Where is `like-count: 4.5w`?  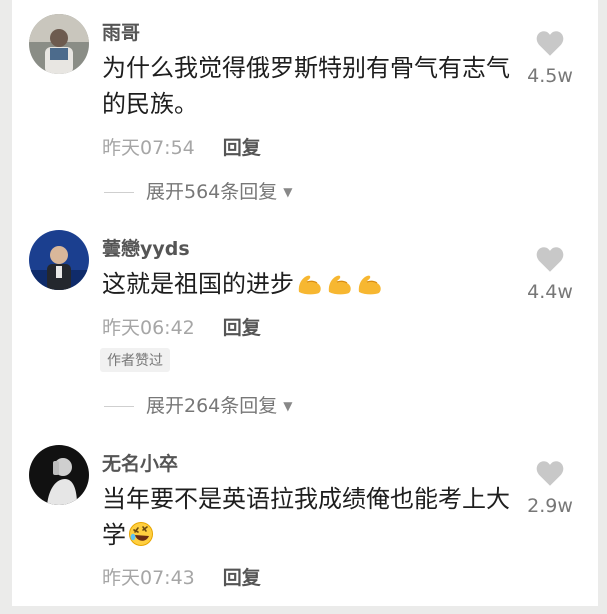 like-count: 4.5w is located at coordinates (550, 76).